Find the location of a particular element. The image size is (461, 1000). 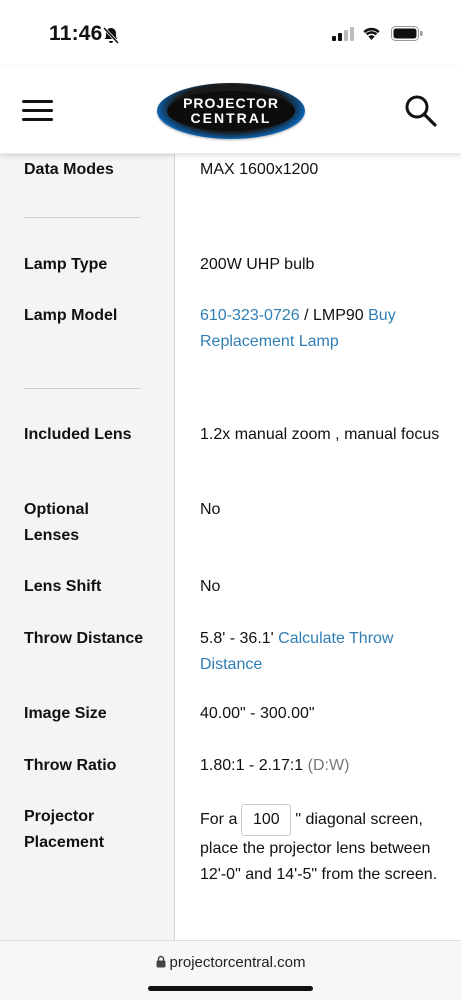

wifi-icon is located at coordinates (371, 33).